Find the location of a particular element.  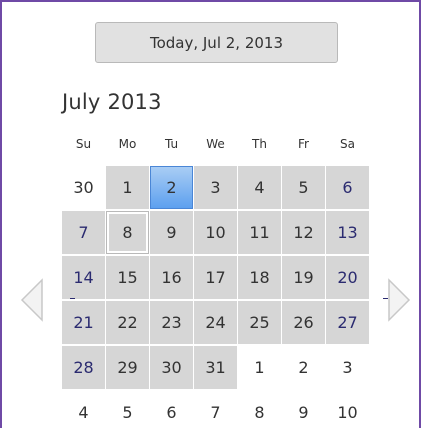

chevron-right-icon is located at coordinates (399, 300).